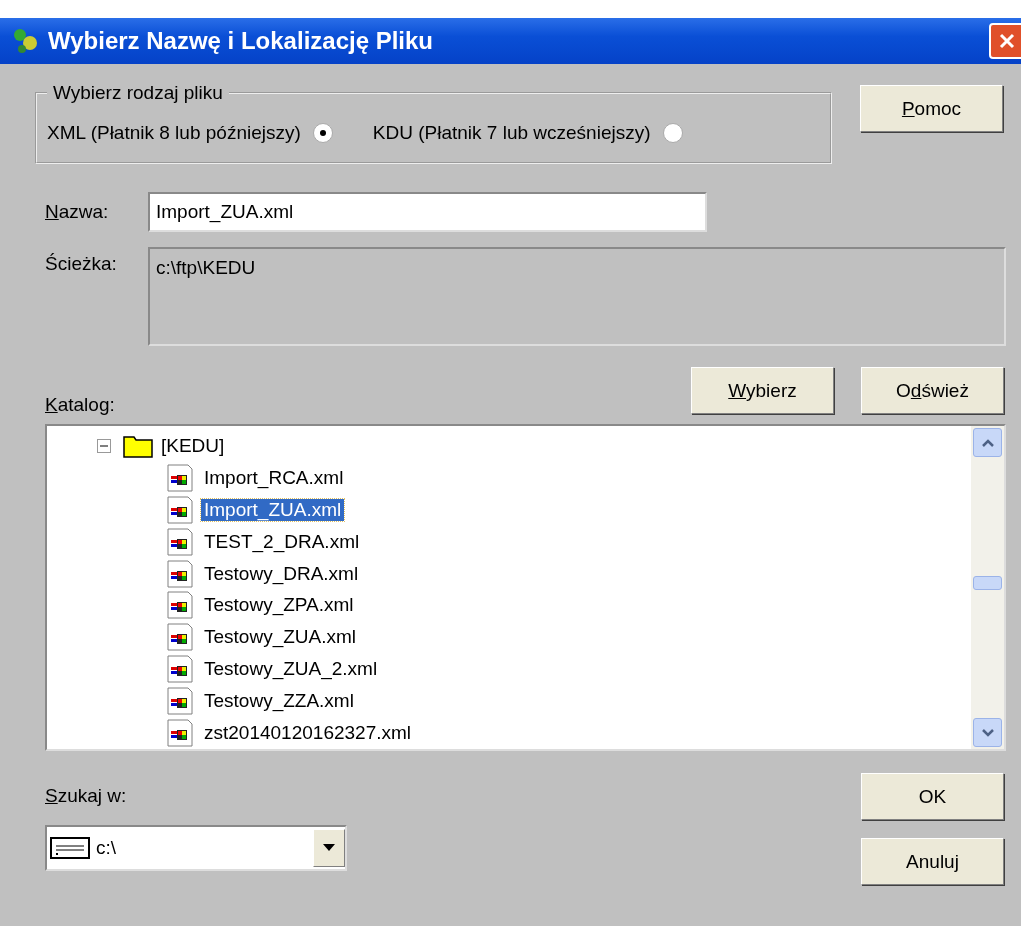 This screenshot has width=1021, height=926. Describe the element at coordinates (273, 509) in the screenshot. I see `tree-item: Import_ZUA.xml` at that location.